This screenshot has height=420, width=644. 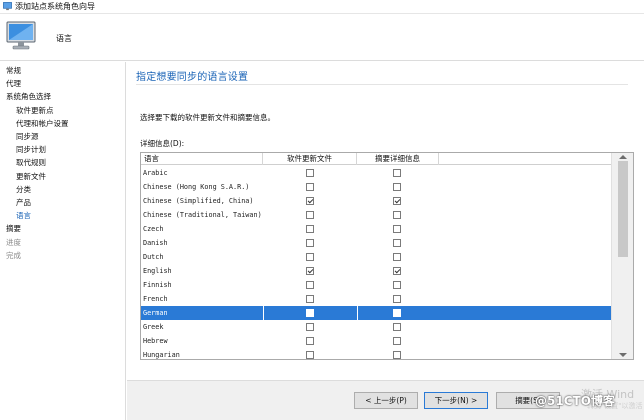 What do you see at coordinates (28, 97) in the screenshot?
I see `sidebar-step: 系统角色选择` at bounding box center [28, 97].